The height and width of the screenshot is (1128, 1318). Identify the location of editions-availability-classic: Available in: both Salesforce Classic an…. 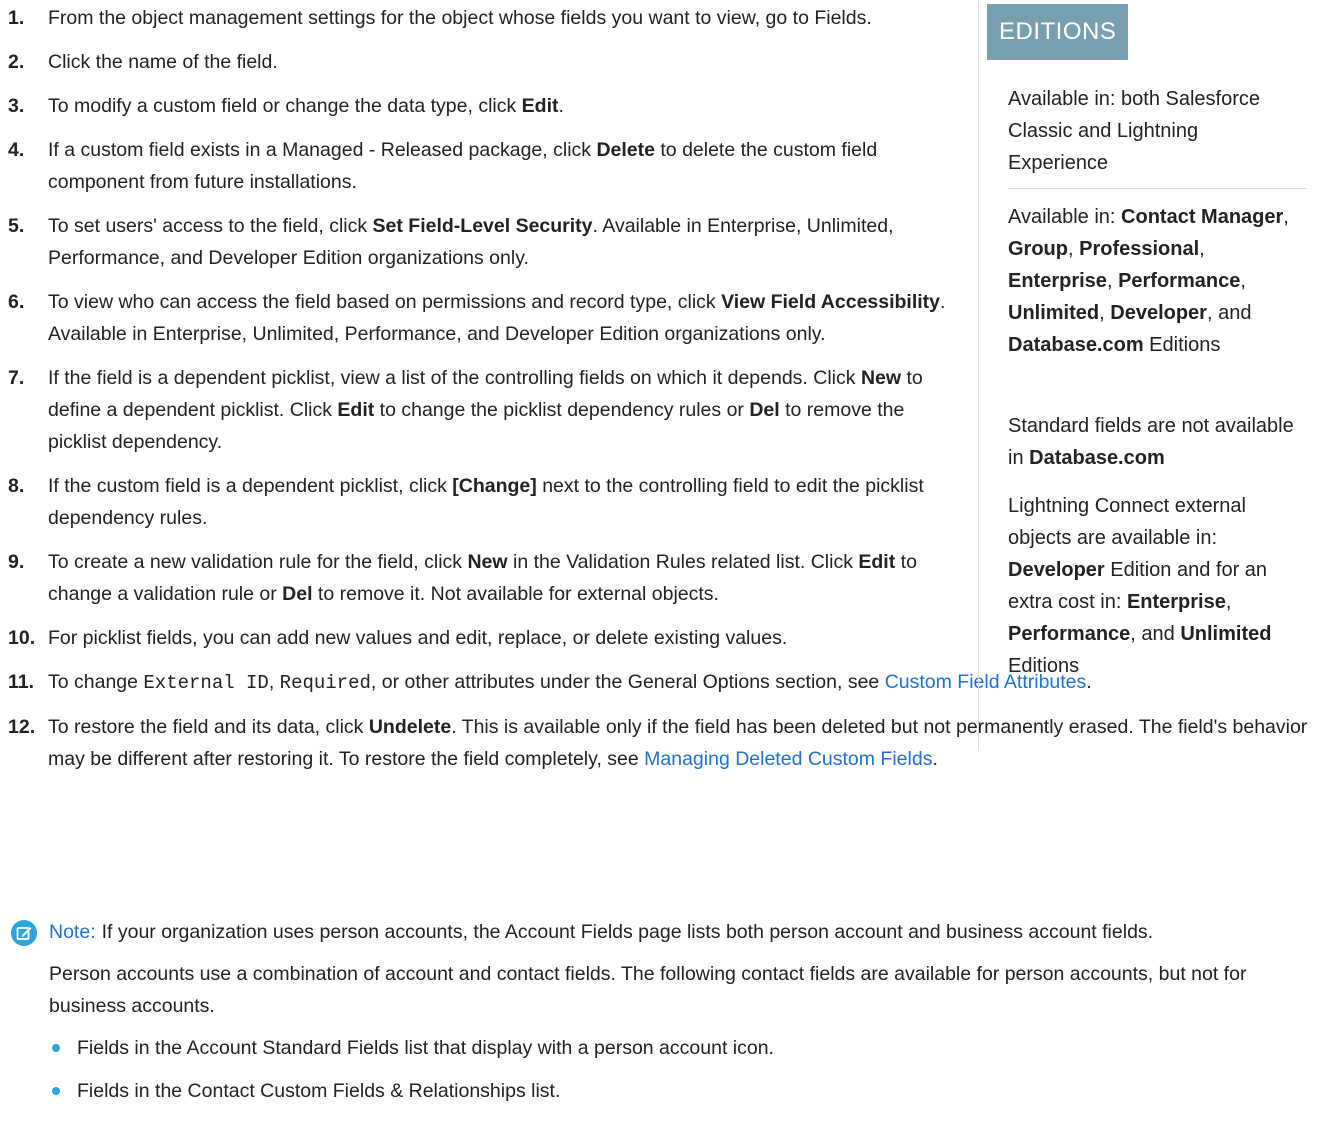
(1153, 131).